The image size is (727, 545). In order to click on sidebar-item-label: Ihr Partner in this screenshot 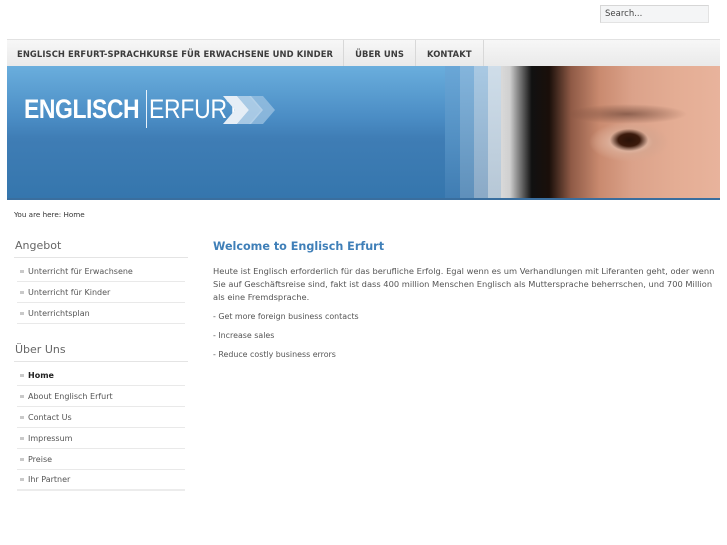, I will do `click(49, 479)`.